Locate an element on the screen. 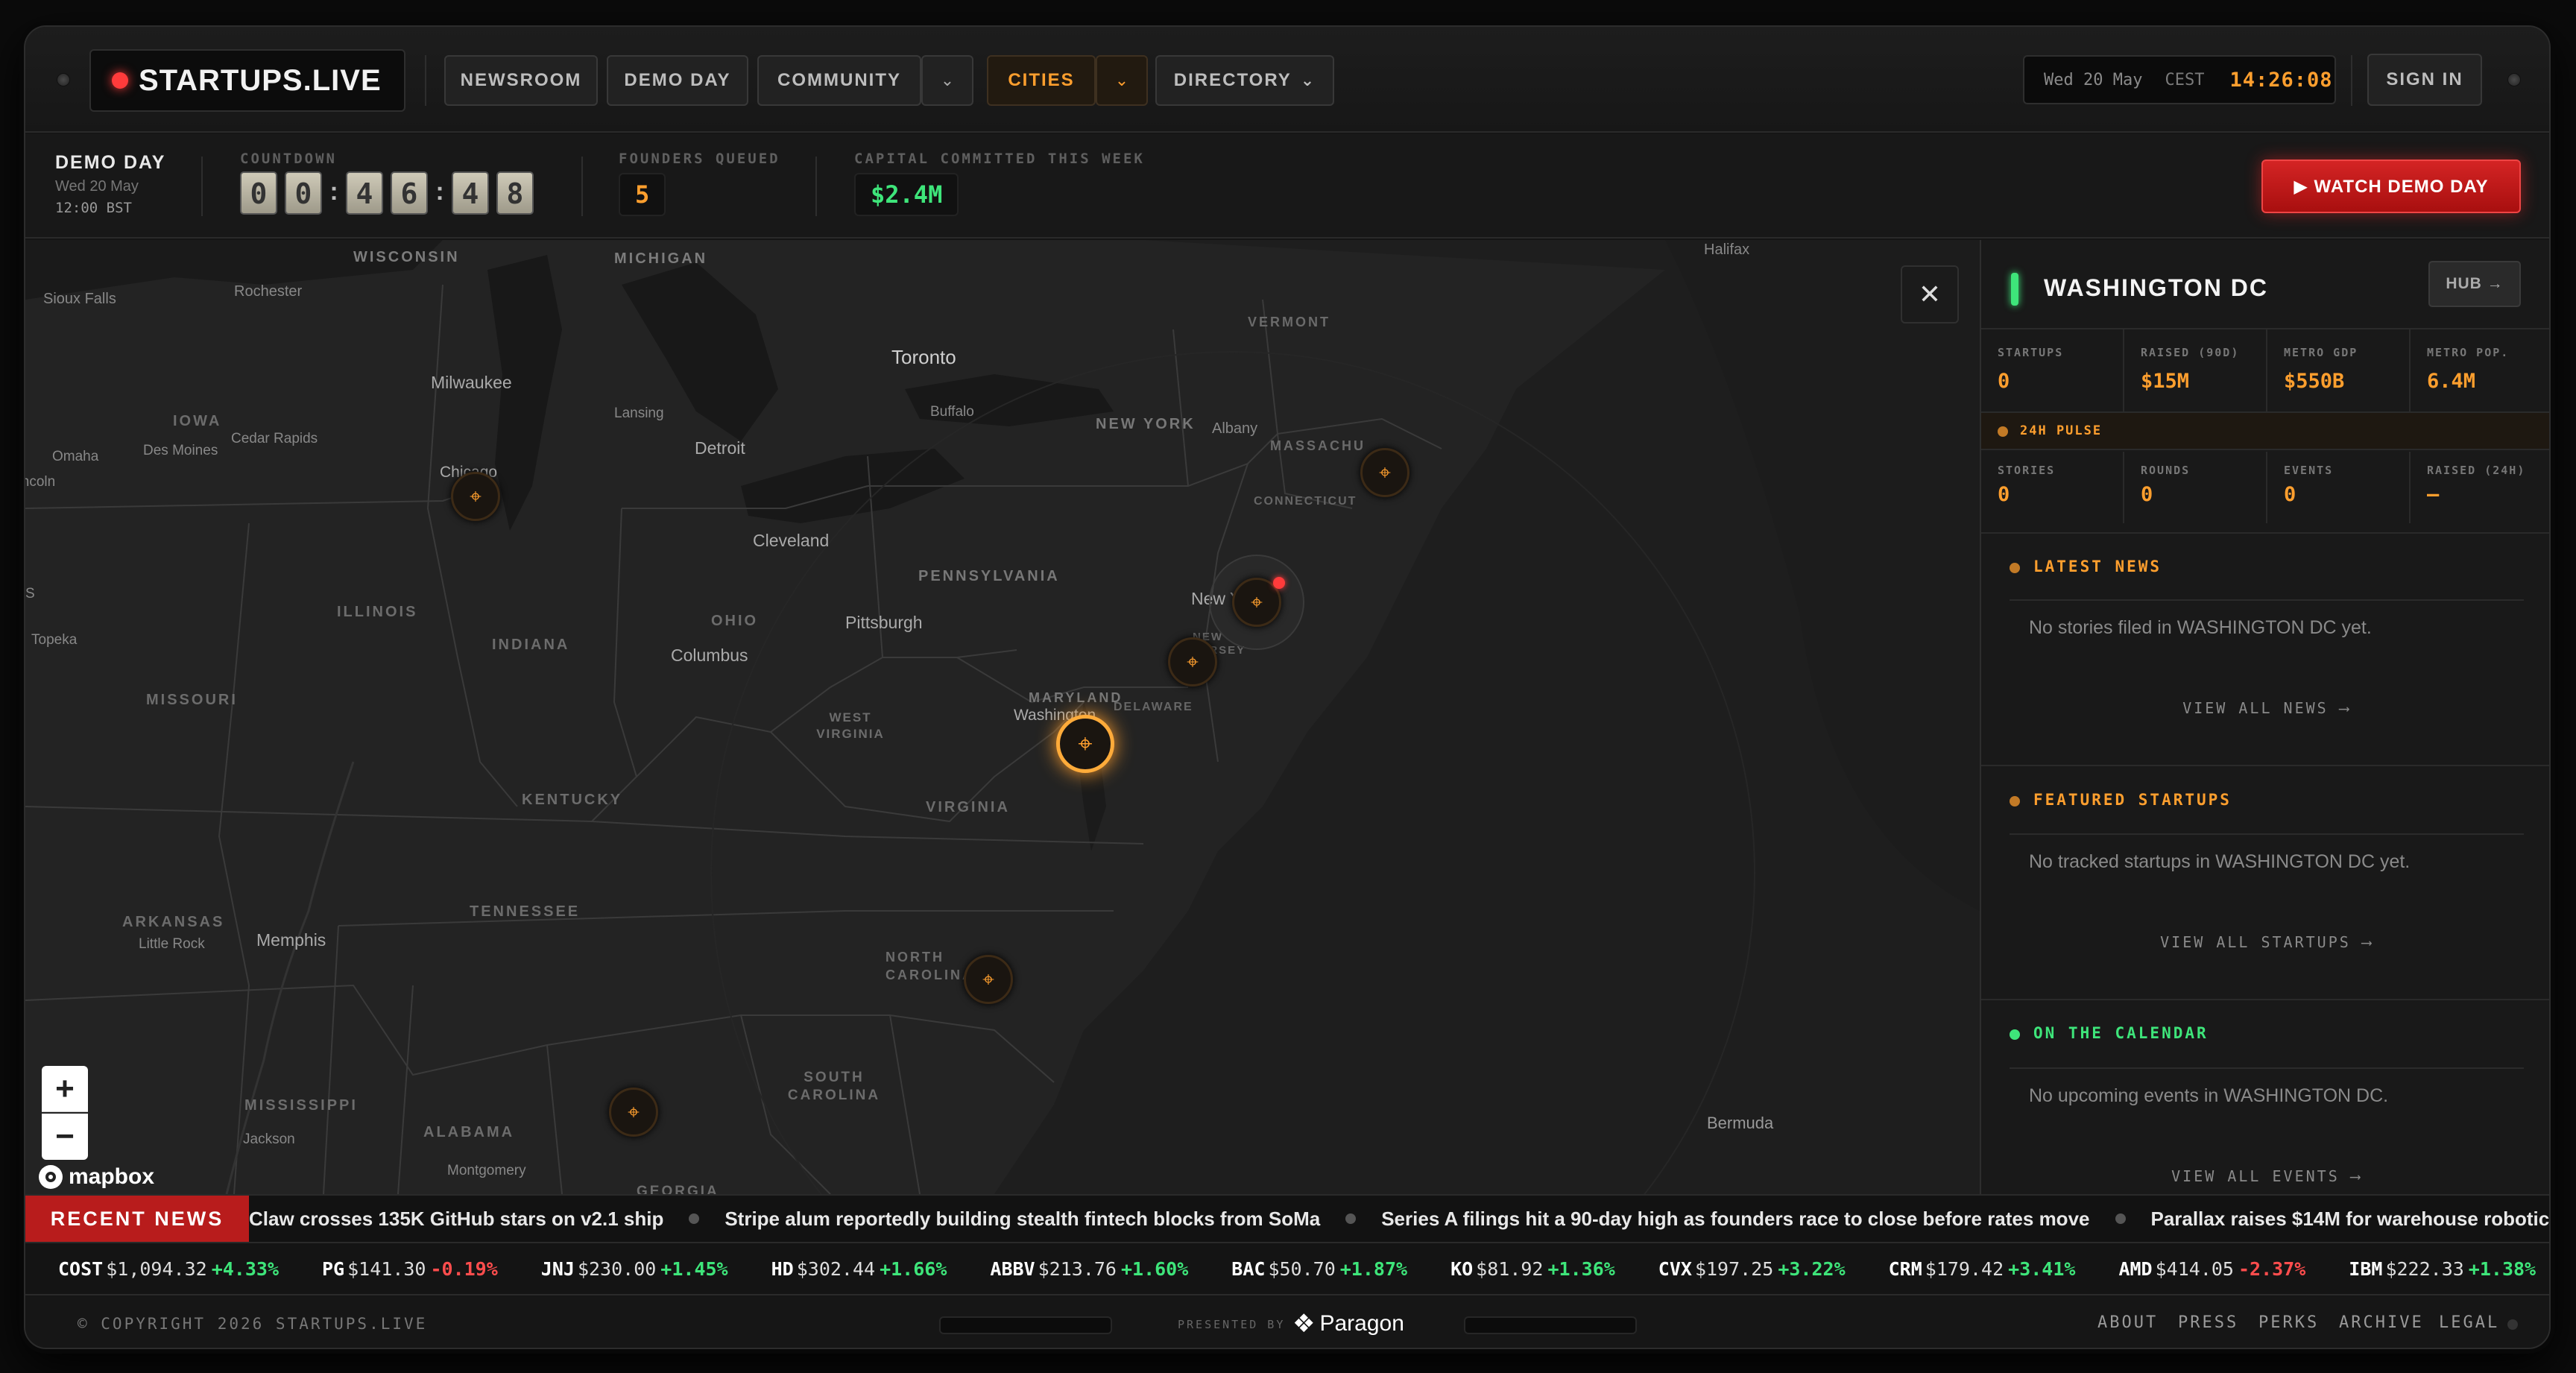 Image resolution: width=2576 pixels, height=1373 pixels. map-label: Topeka is located at coordinates (54, 640).